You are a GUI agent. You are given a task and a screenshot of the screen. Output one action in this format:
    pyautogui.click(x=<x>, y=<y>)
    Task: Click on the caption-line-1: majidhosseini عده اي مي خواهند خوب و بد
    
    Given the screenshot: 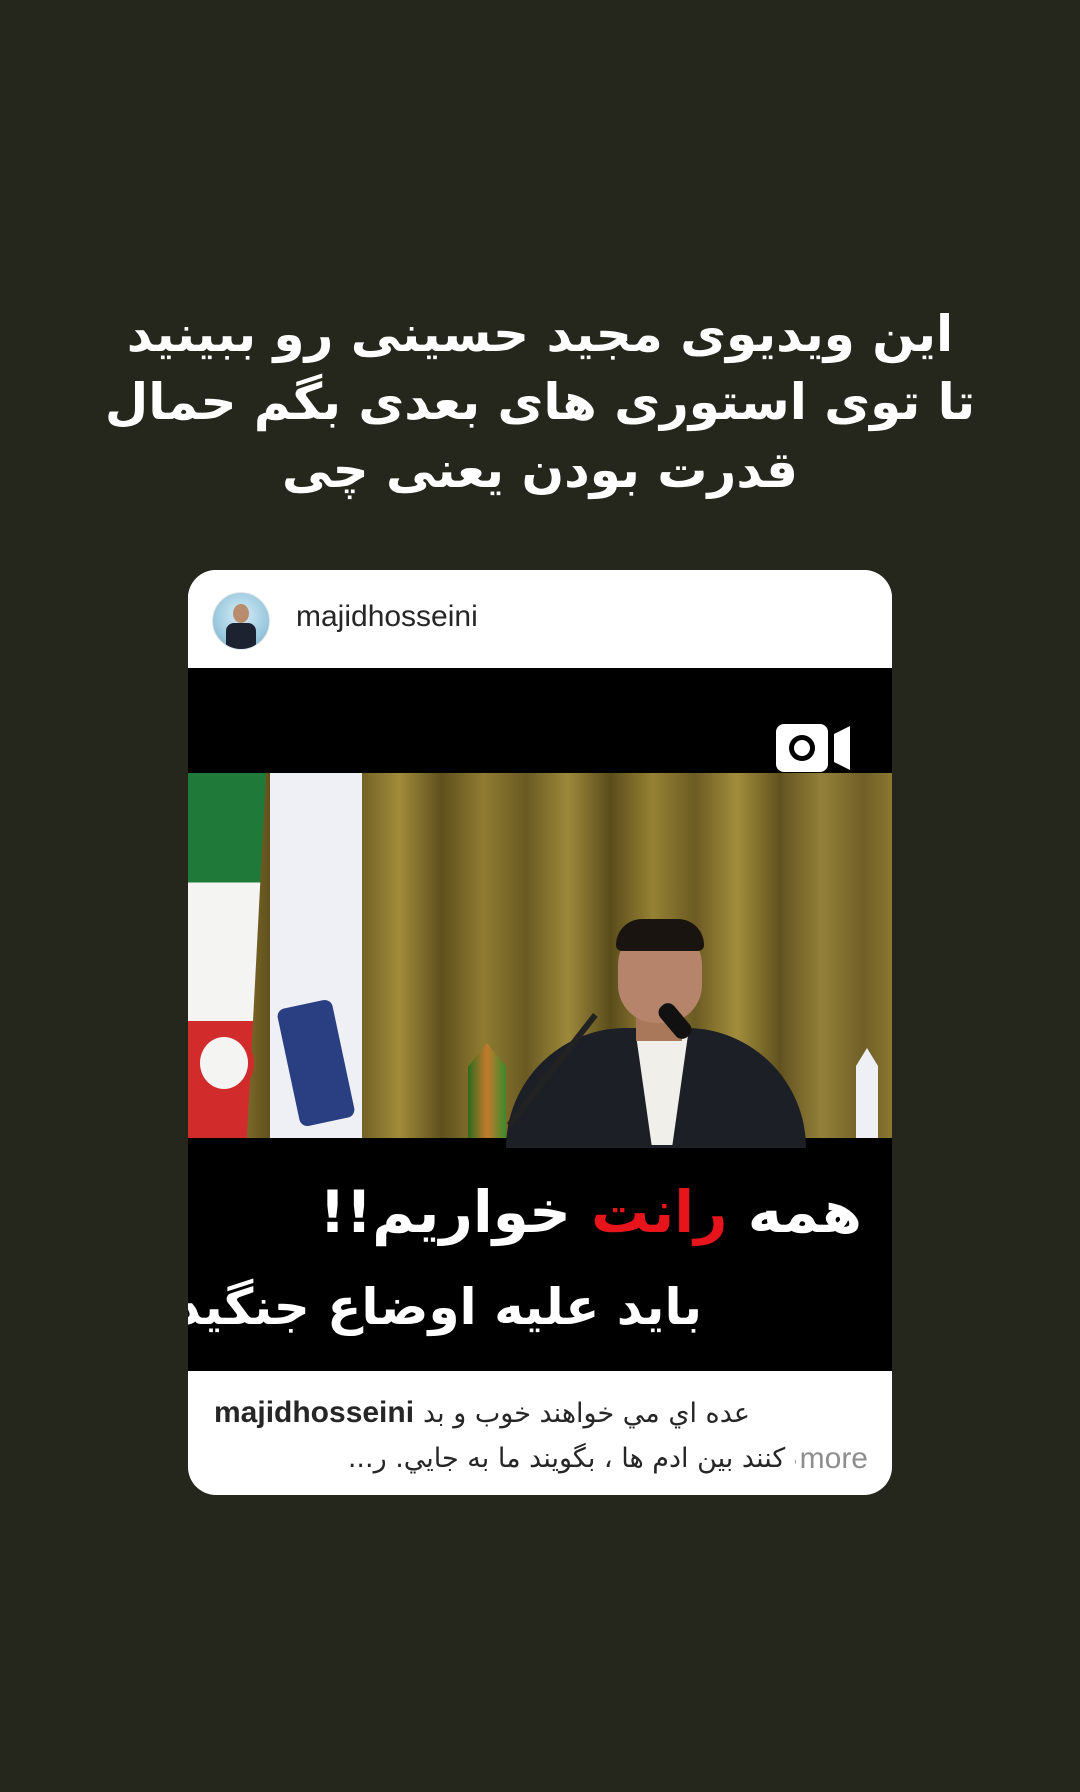 What is the action you would take?
    pyautogui.click(x=541, y=1413)
    